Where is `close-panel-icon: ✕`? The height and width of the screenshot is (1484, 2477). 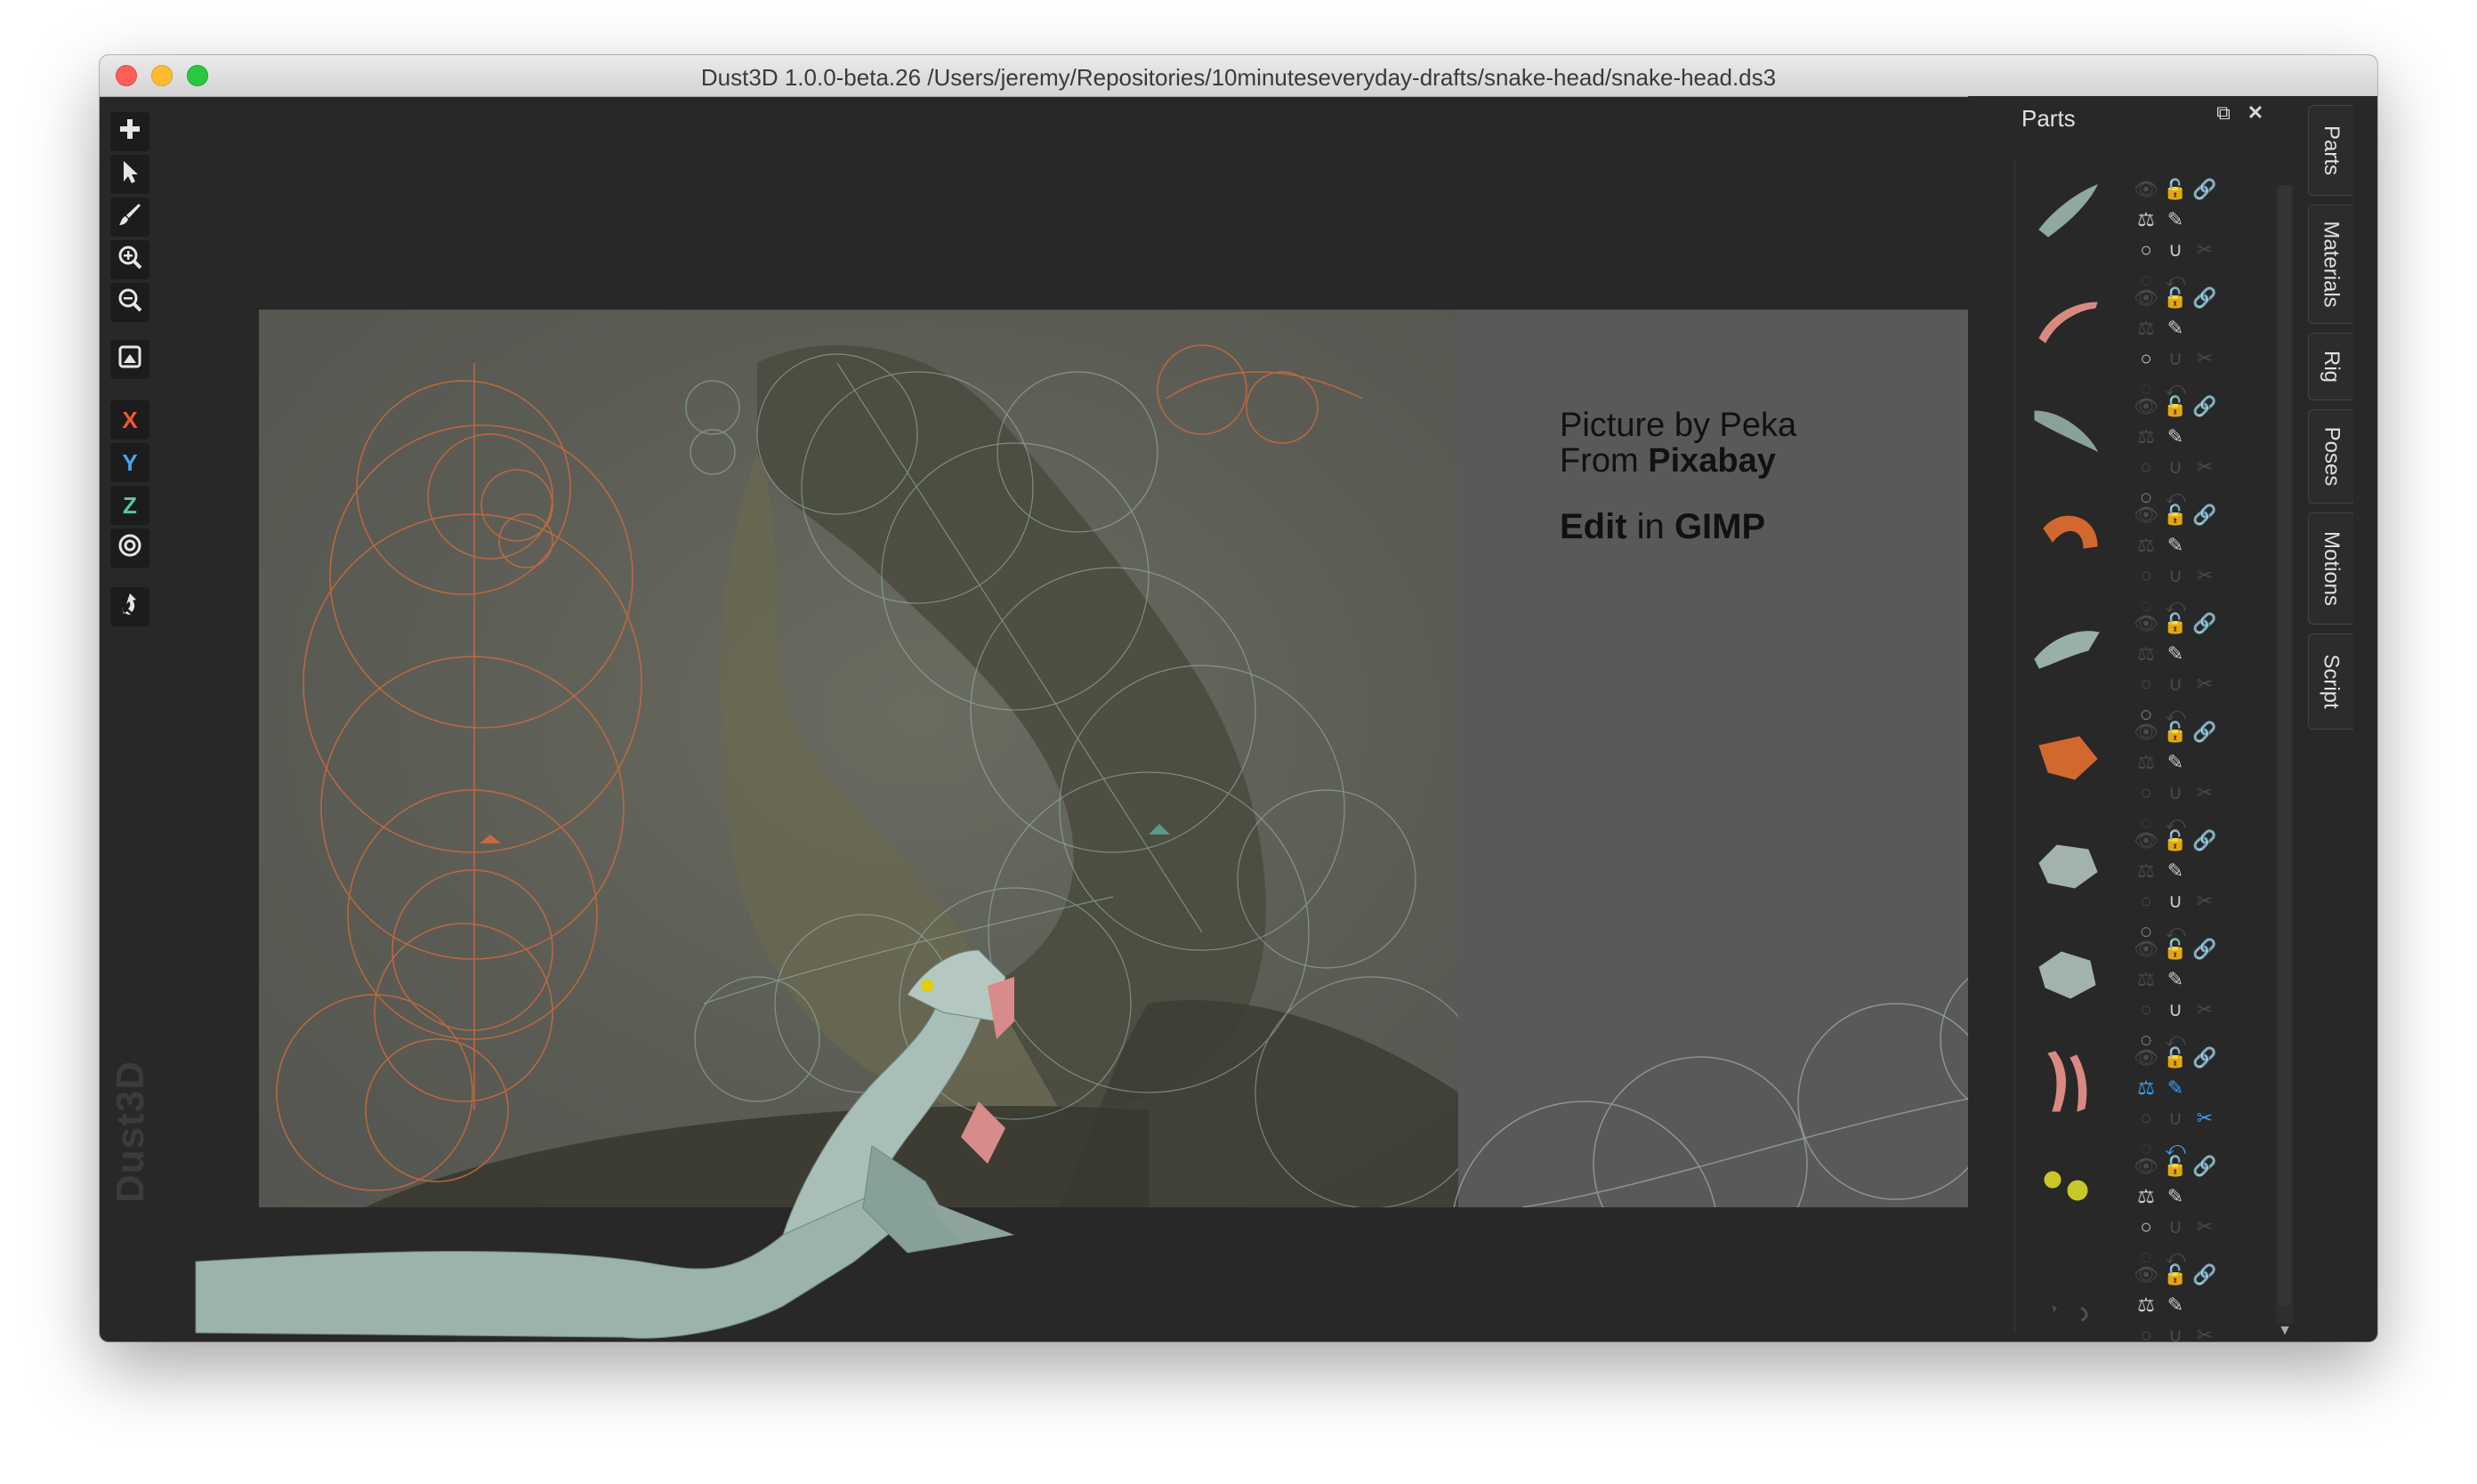 close-panel-icon: ✕ is located at coordinates (2255, 113).